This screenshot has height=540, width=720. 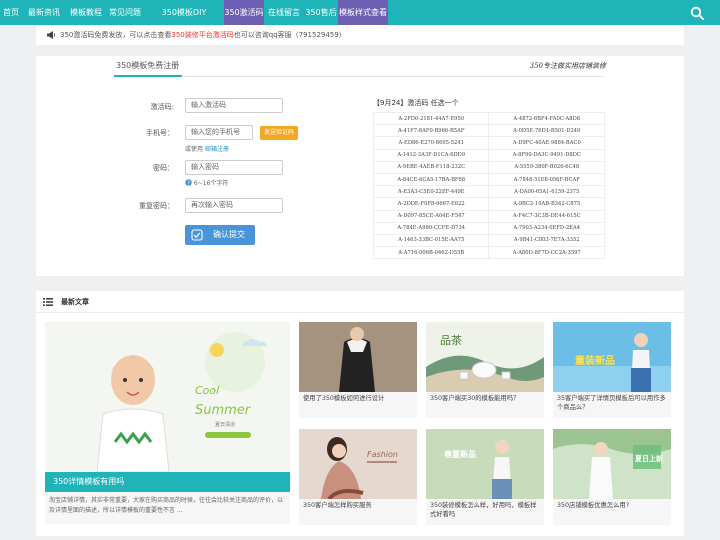 What do you see at coordinates (546, 204) in the screenshot?
I see `activation-code: A-9BC2-10AB-B342-C875` at bounding box center [546, 204].